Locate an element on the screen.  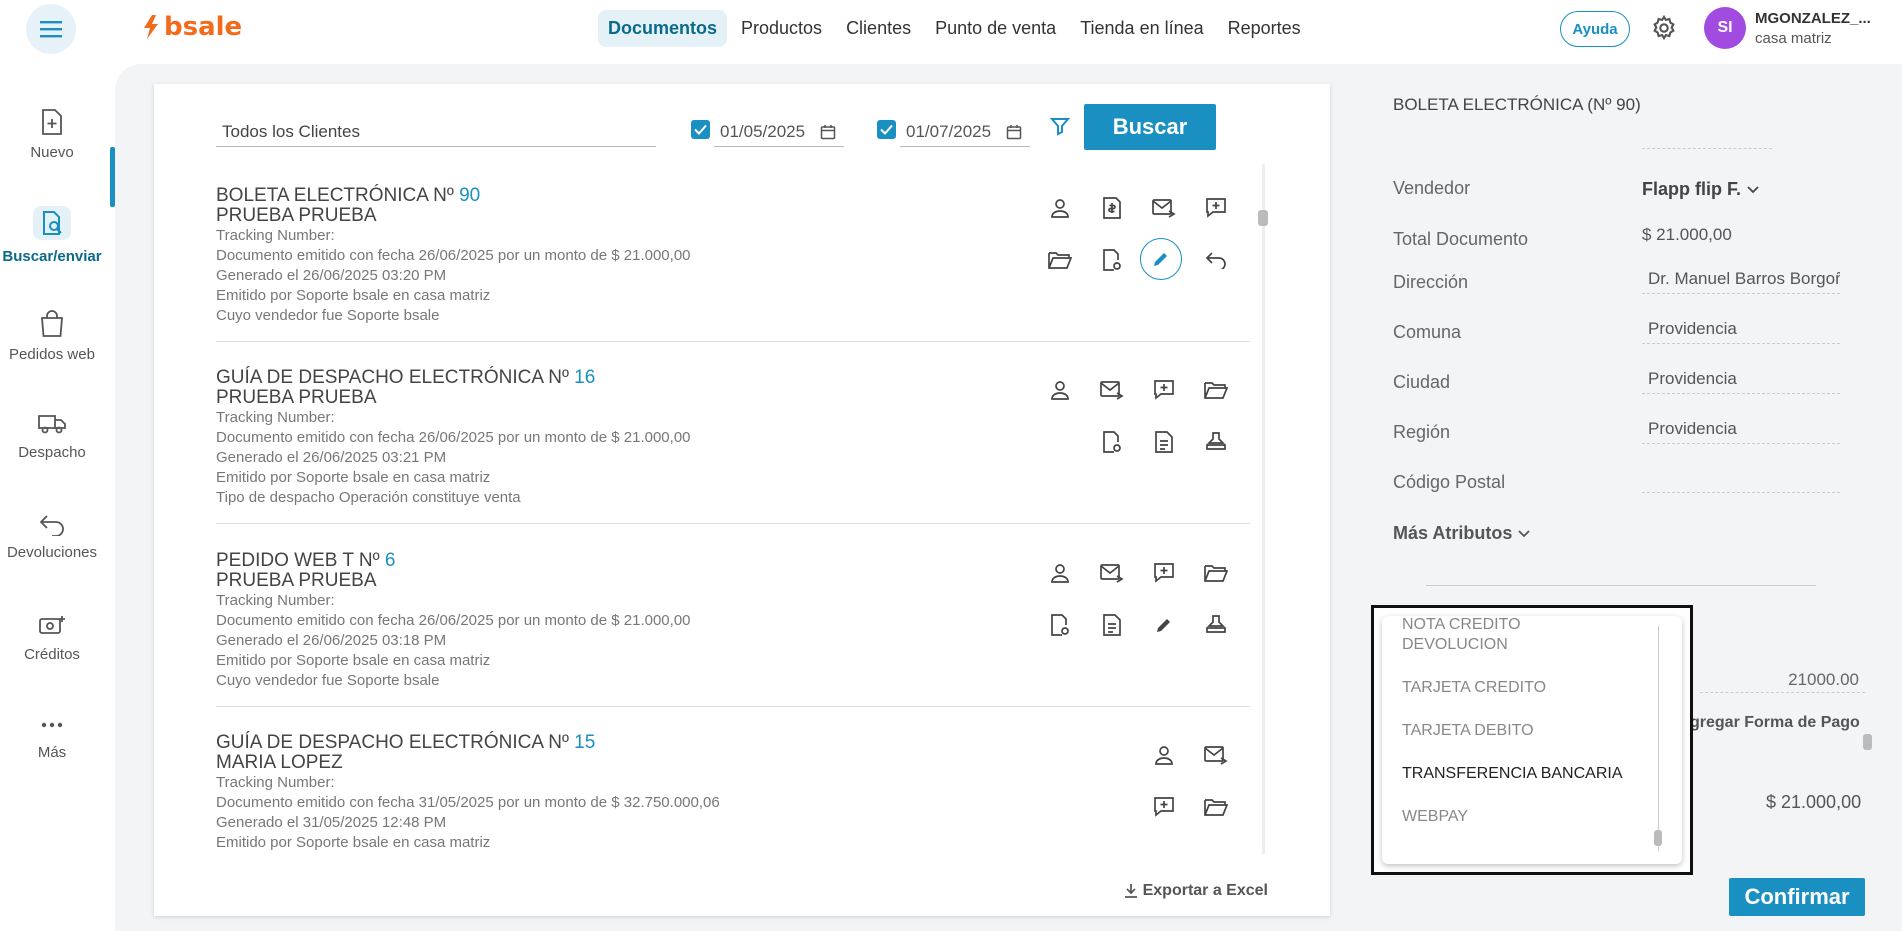
sidebar-item-creditos: Créditos is located at coordinates (52, 638).